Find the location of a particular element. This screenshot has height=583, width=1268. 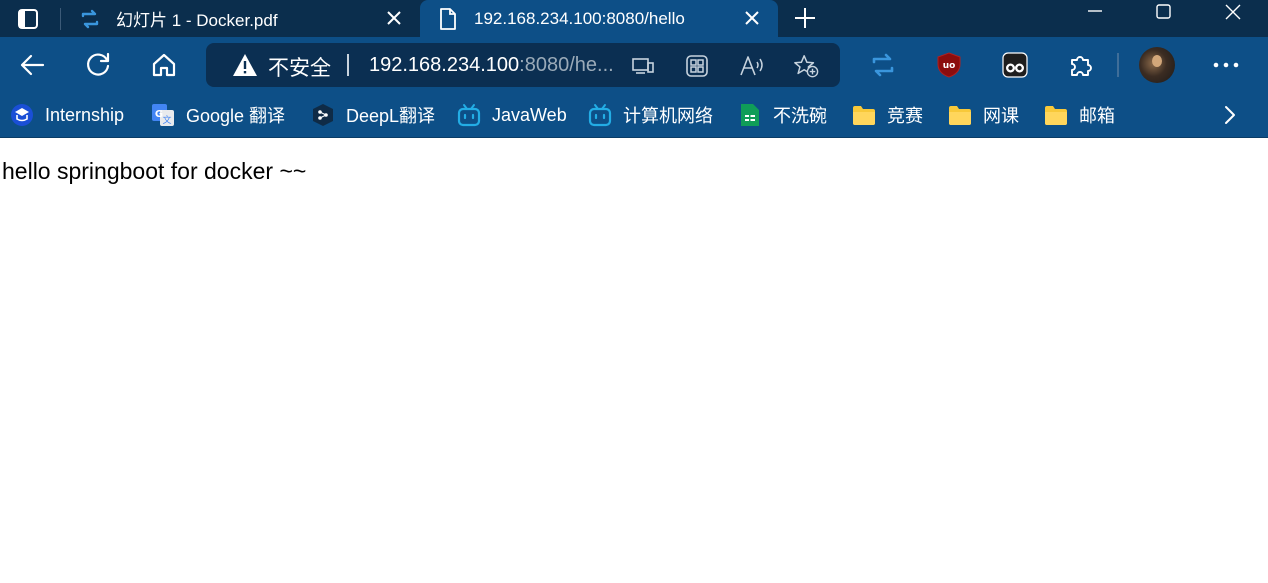

page-body-text: hello springboot for docker ~~ is located at coordinates (154, 171).